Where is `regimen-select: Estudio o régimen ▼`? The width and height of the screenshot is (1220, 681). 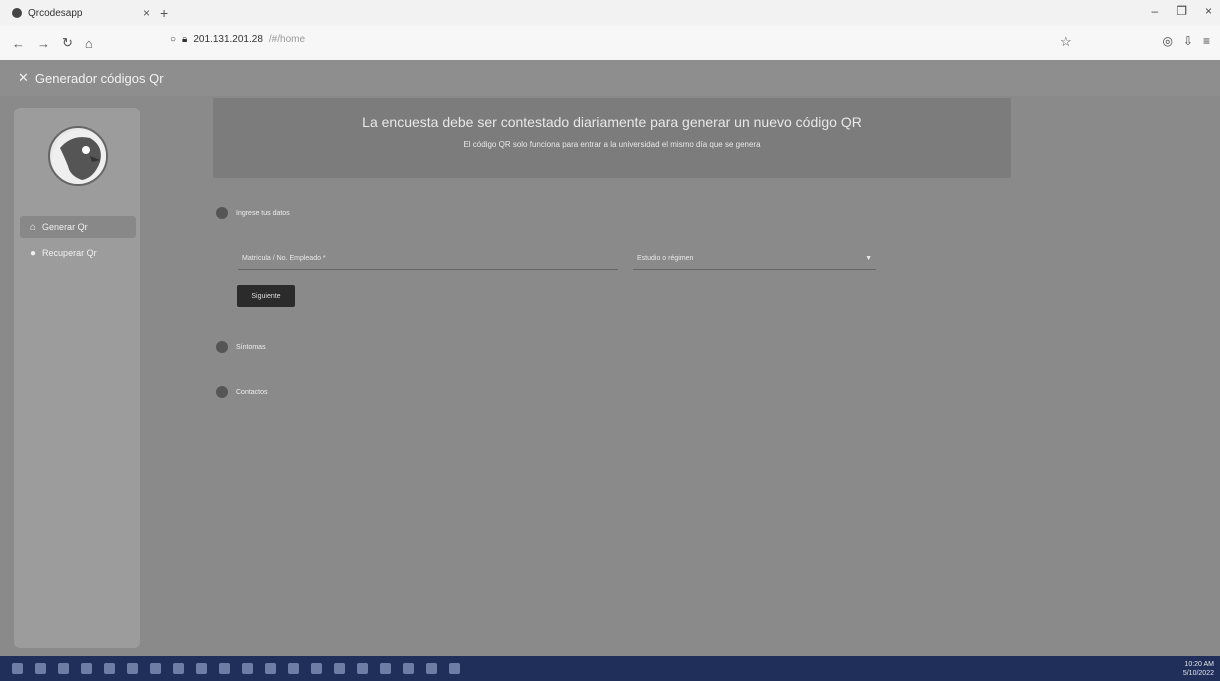
regimen-select: Estudio o régimen ▼ is located at coordinates (754, 259).